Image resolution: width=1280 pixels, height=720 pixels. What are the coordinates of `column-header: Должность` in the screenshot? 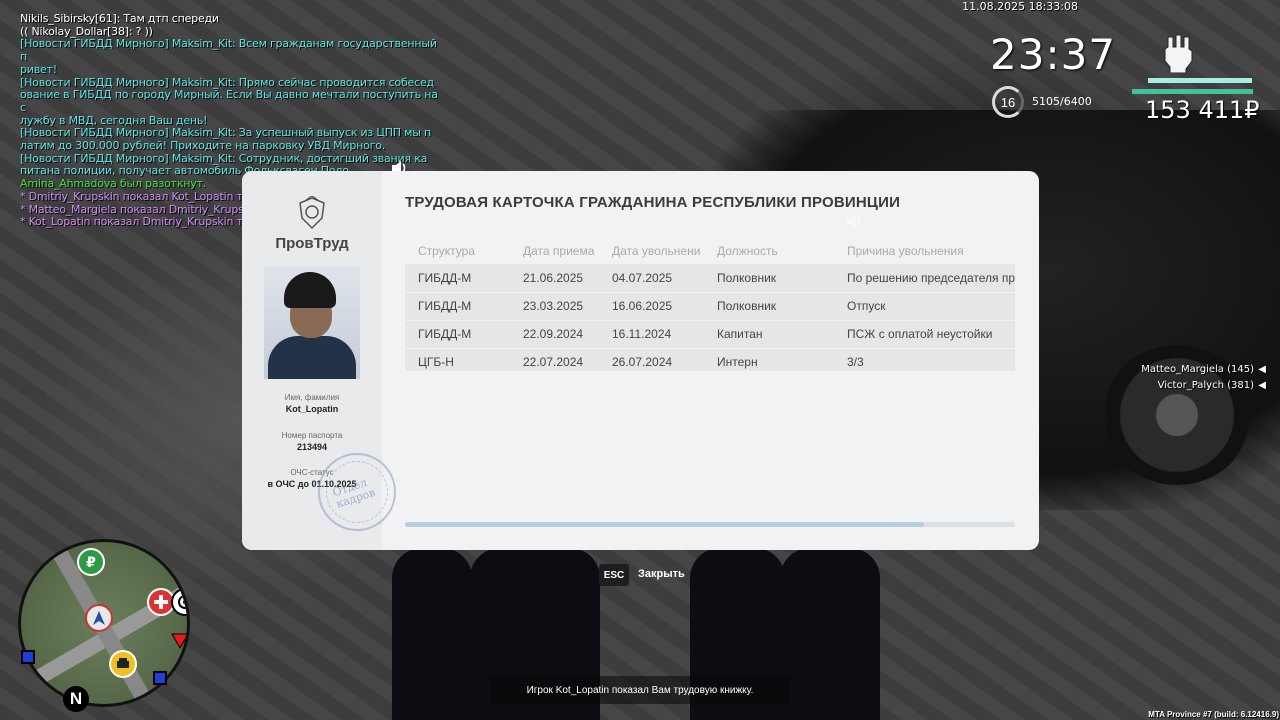 It's located at (747, 250).